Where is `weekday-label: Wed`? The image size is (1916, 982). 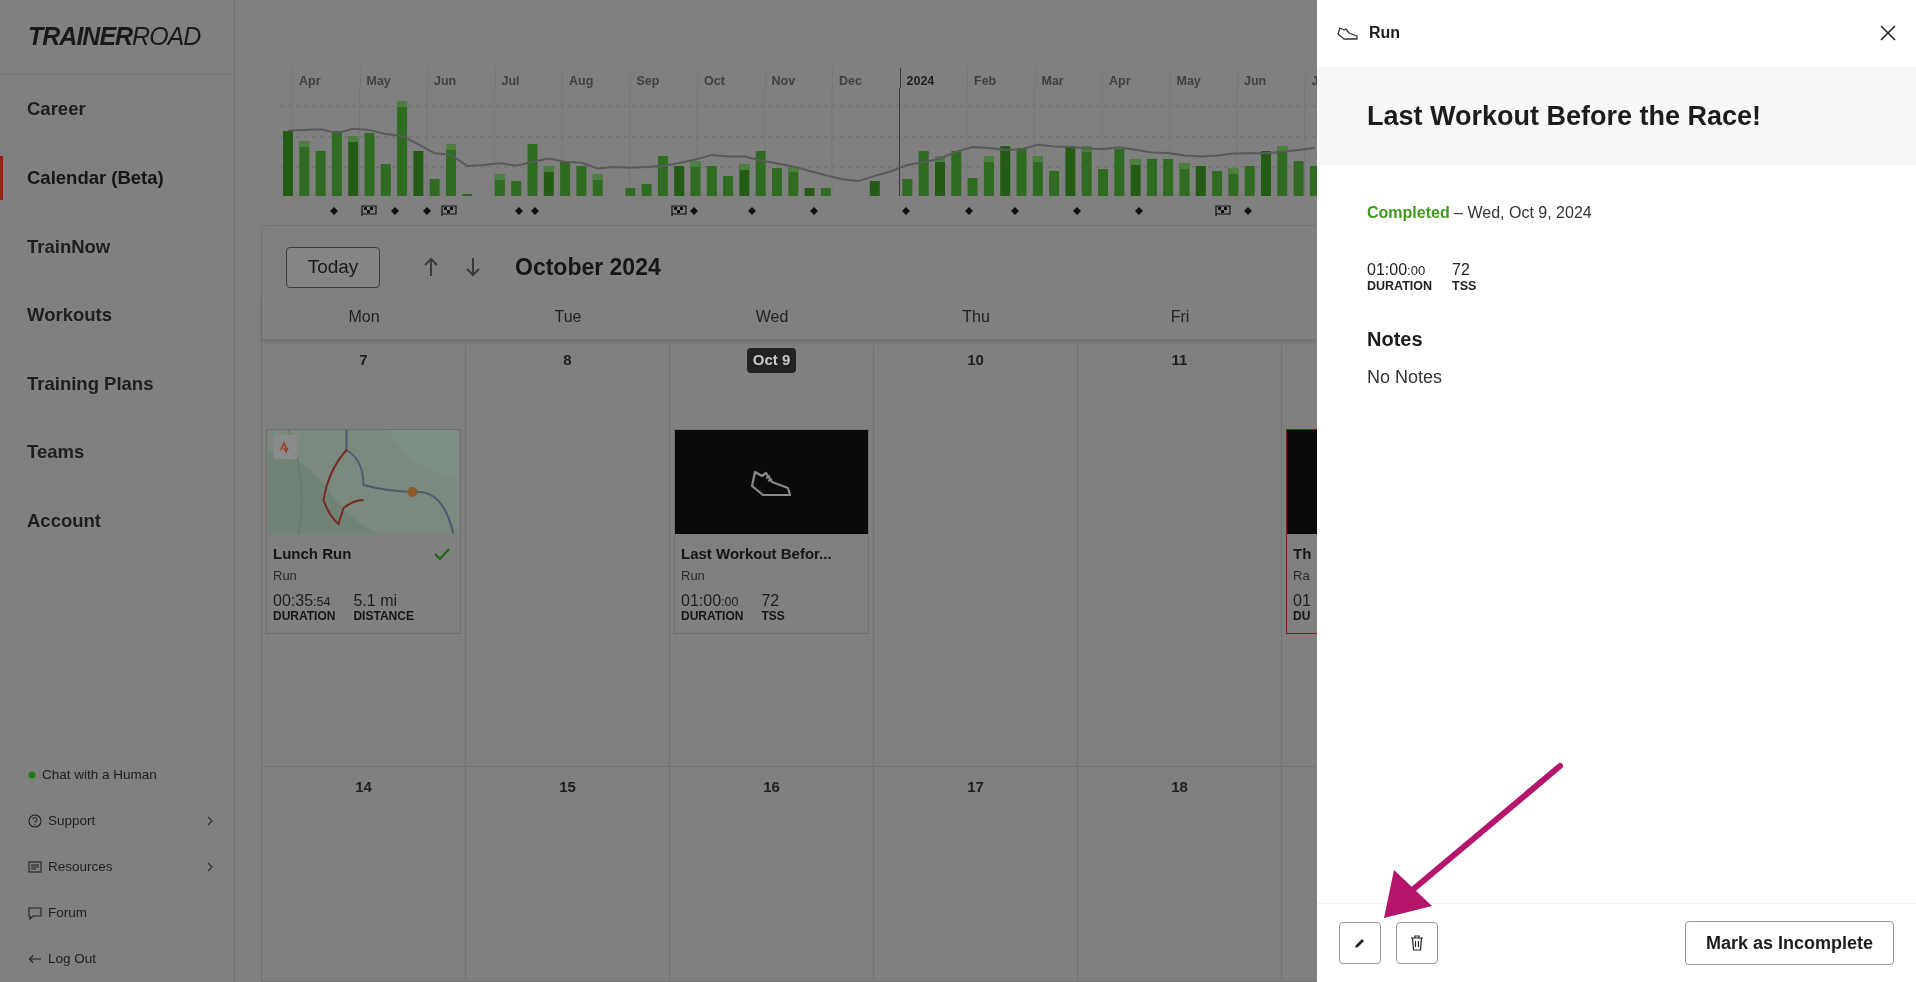
weekday-label: Wed is located at coordinates (772, 316).